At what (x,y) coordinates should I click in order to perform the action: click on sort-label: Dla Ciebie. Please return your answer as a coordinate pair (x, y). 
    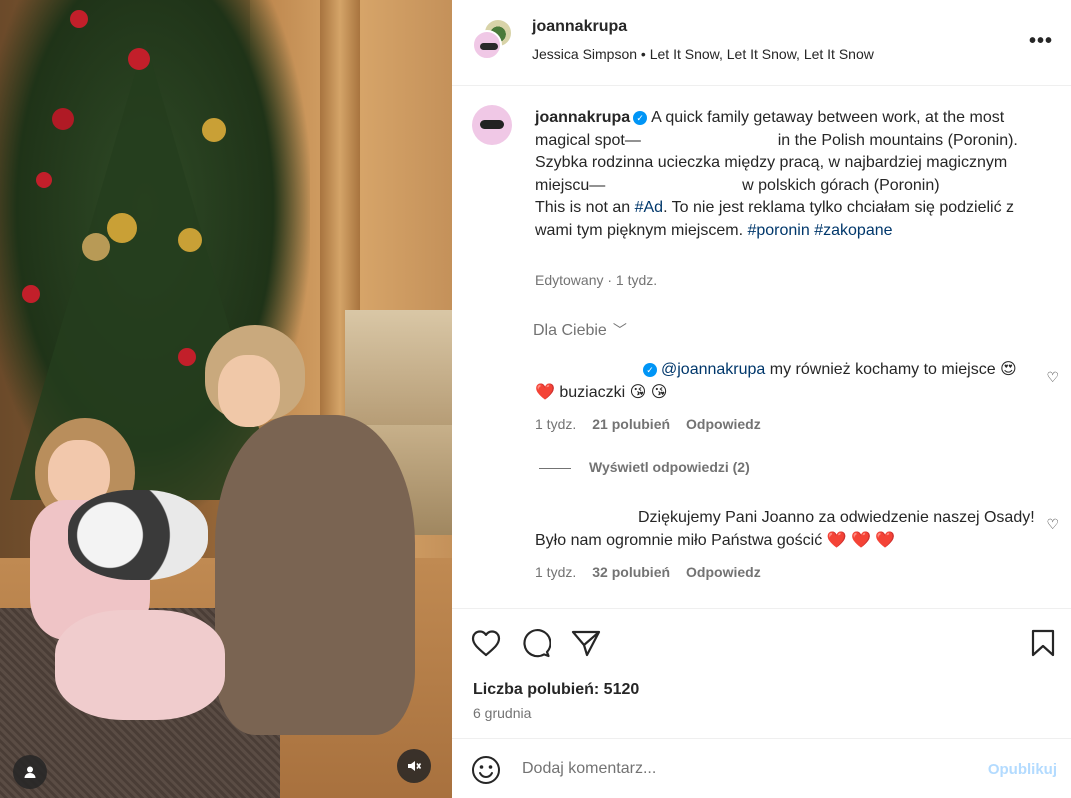
    Looking at the image, I should click on (570, 330).